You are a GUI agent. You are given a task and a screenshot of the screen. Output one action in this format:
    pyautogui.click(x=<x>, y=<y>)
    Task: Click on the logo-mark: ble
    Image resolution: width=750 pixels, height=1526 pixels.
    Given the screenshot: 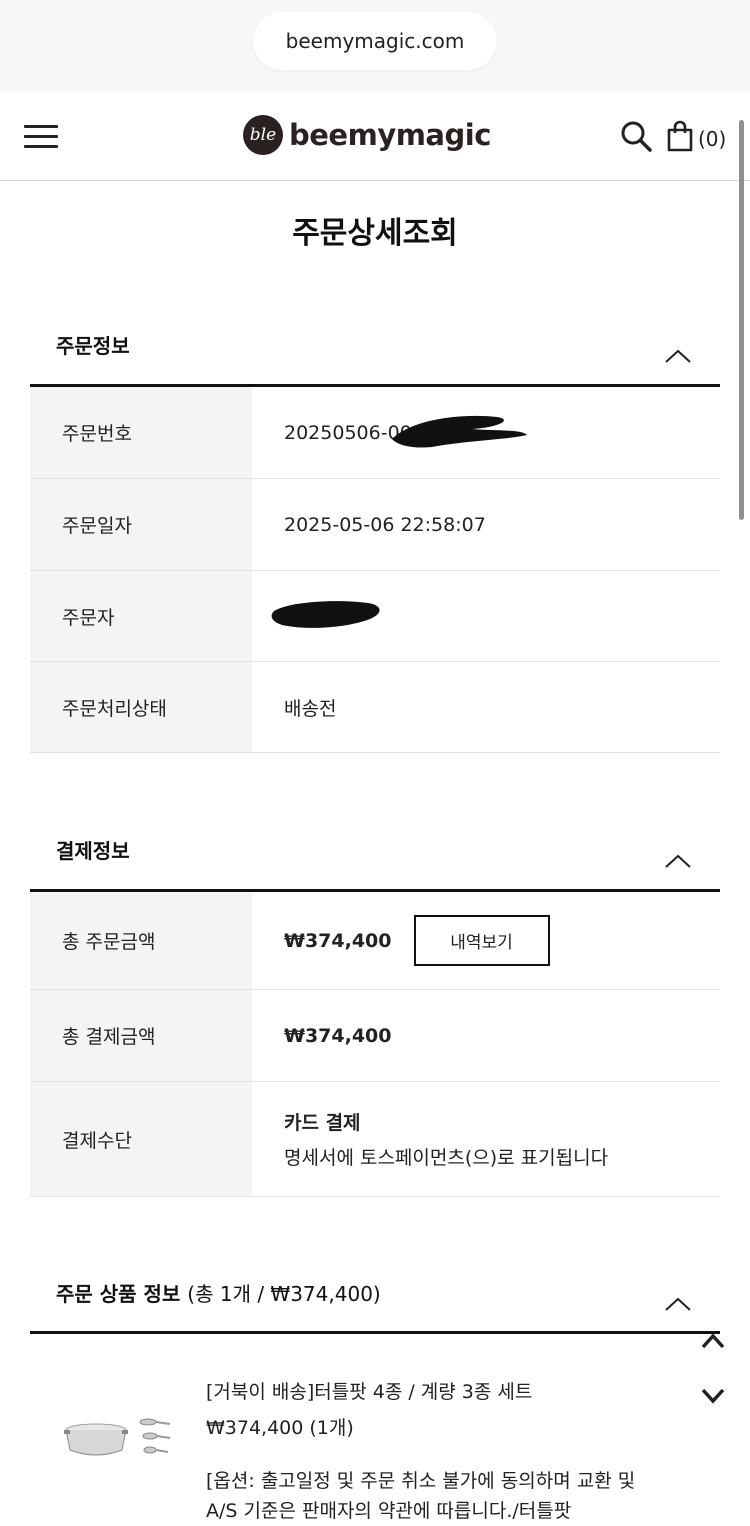 What is the action you would take?
    pyautogui.click(x=263, y=135)
    